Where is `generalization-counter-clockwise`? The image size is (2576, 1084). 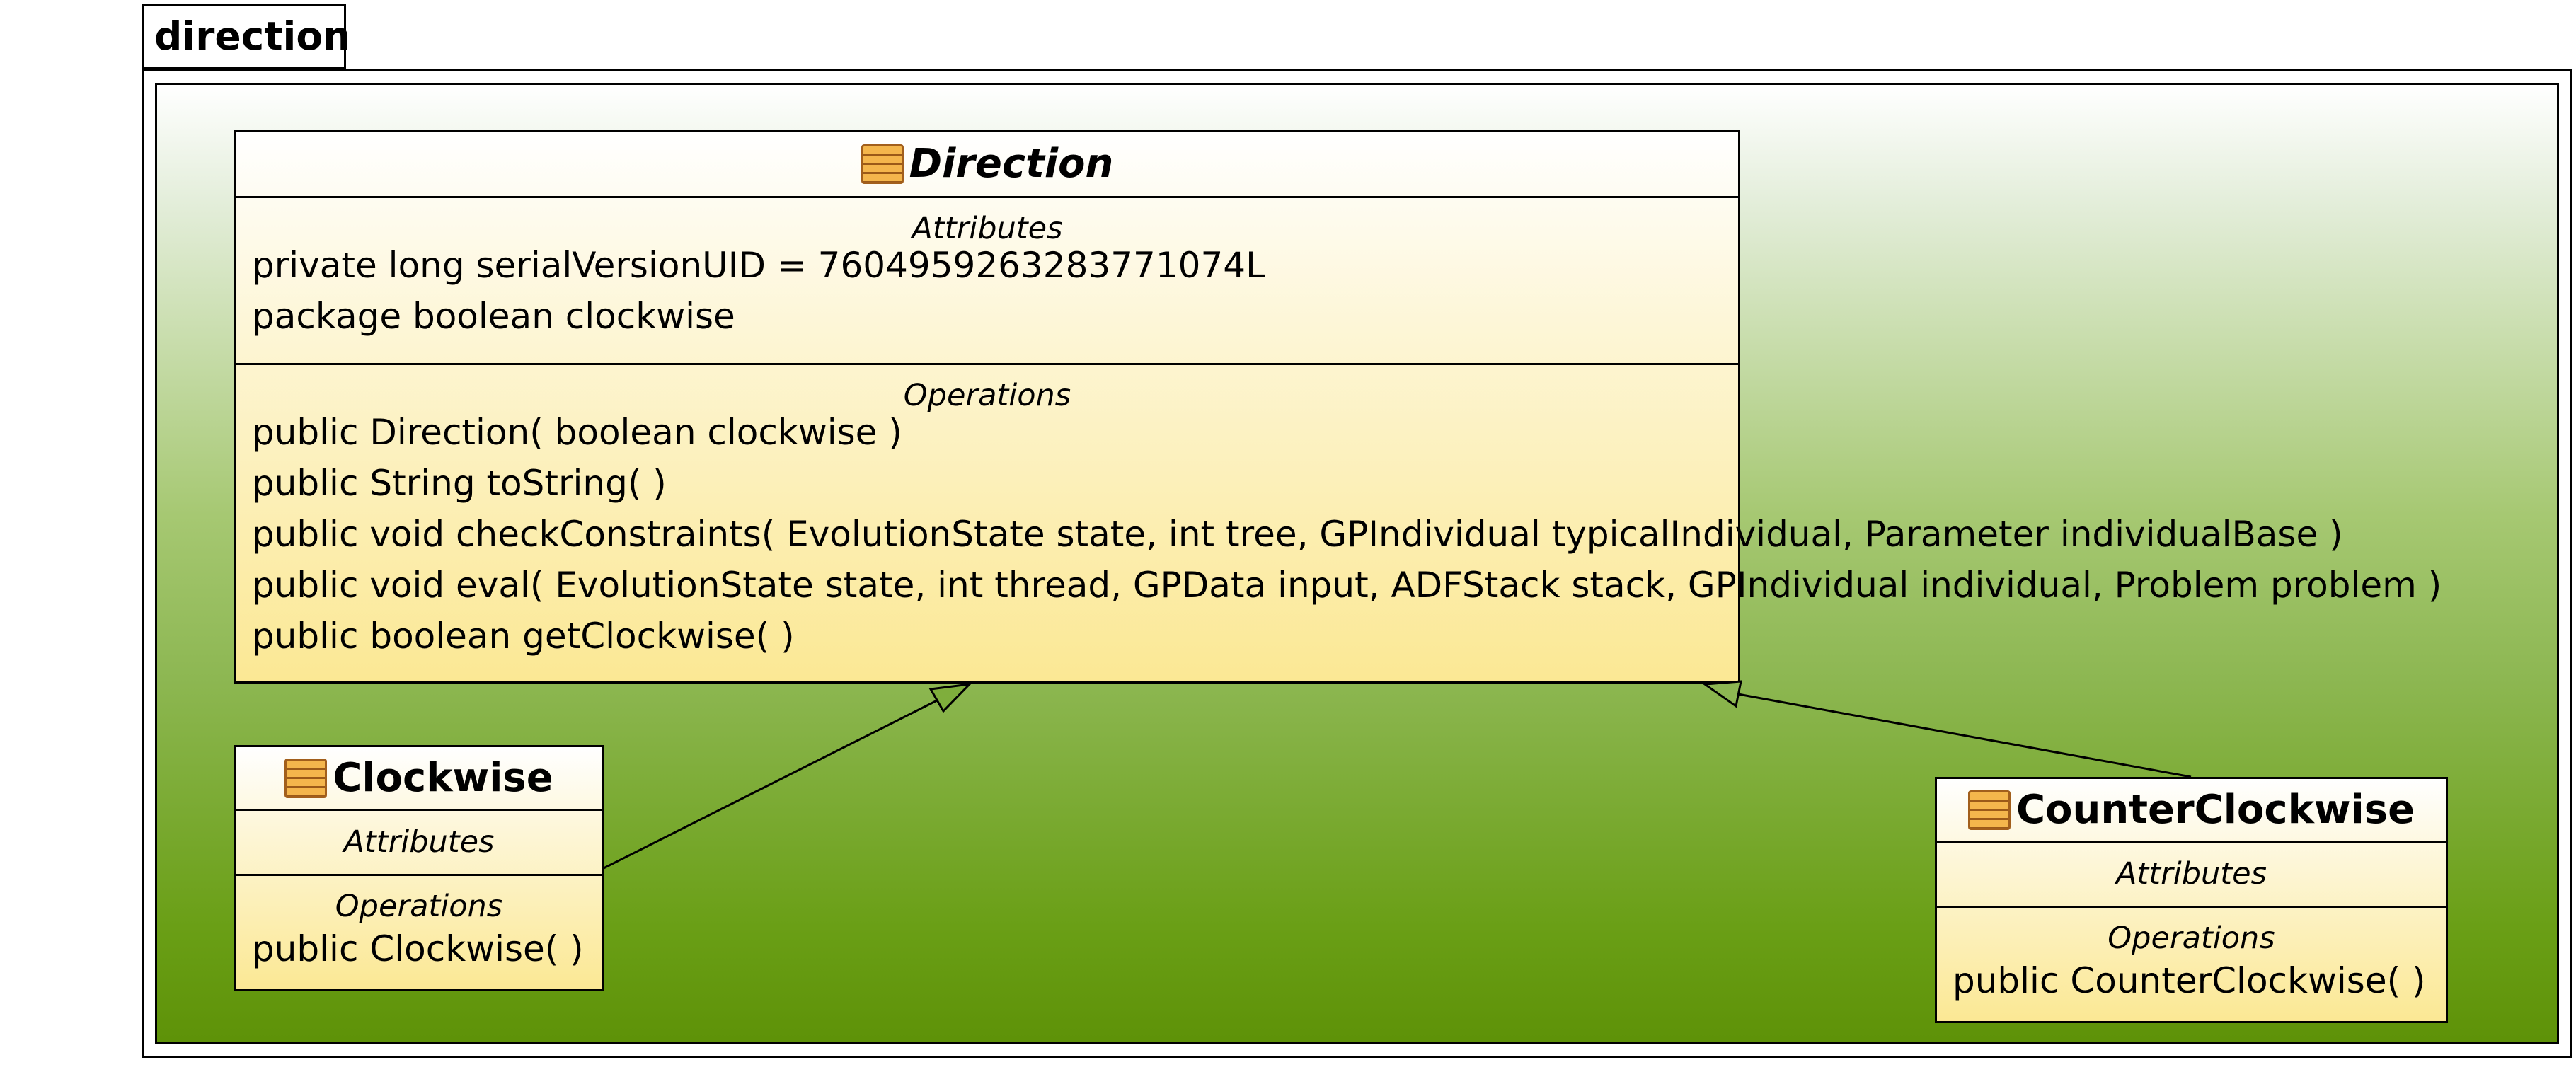 generalization-counter-clockwise is located at coordinates (1946, 729).